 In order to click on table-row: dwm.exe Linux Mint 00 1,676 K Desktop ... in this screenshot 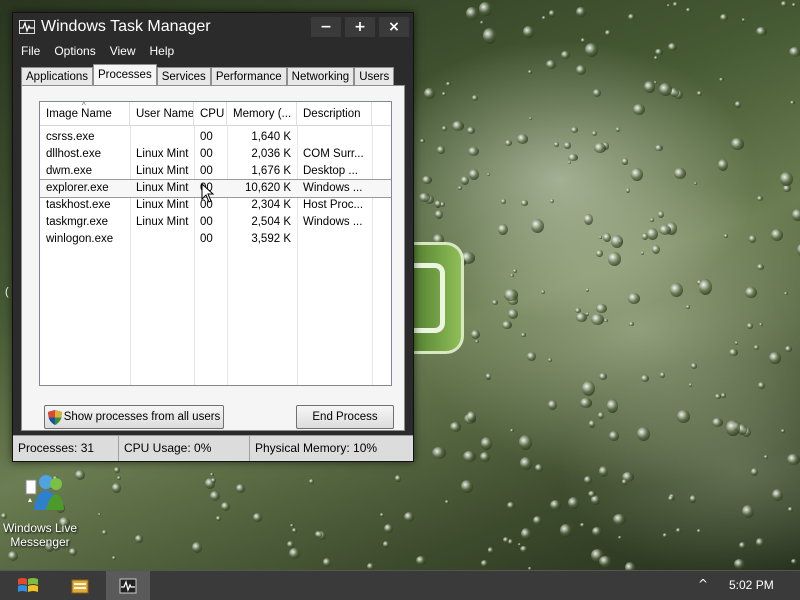, I will do `click(215, 171)`.